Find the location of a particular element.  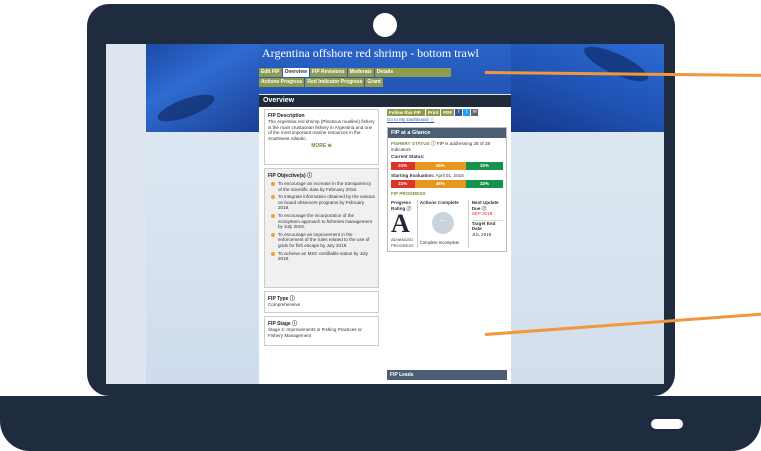

email-icon: ✉ is located at coordinates (475, 112).